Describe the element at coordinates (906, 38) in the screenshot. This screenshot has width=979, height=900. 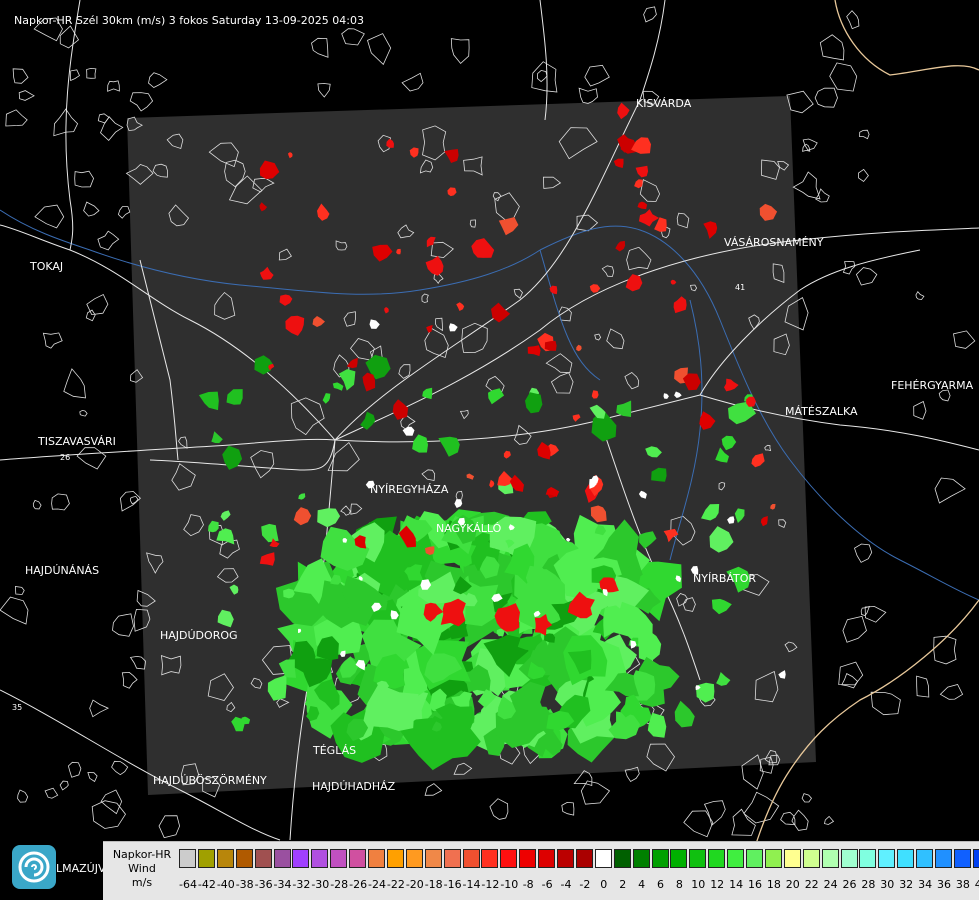
I see `boundary-line` at that location.